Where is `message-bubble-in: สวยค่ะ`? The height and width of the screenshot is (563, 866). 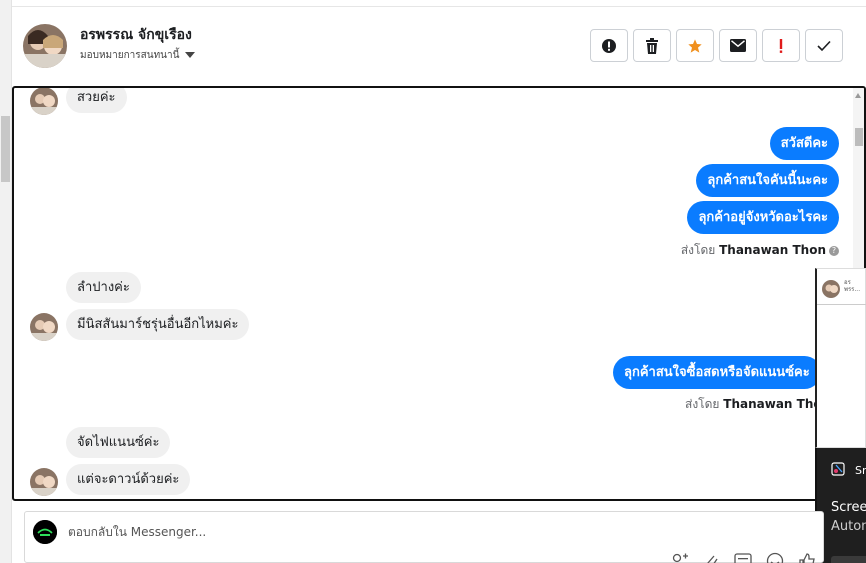
message-bubble-in: สวยค่ะ is located at coordinates (96, 100).